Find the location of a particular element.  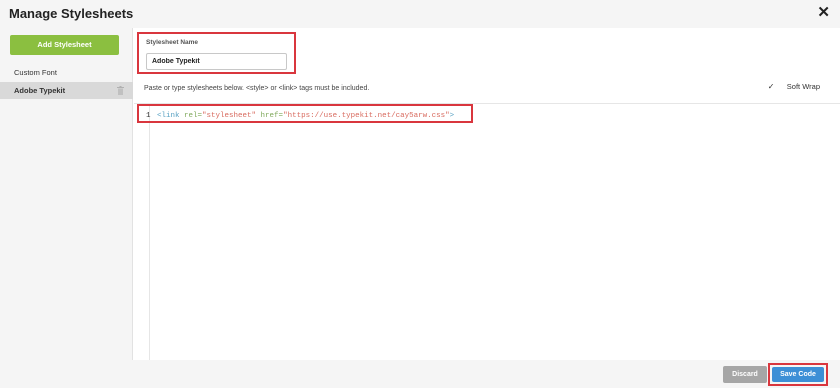

sidebar-item-adobe-typekit: Adobe Typekit is located at coordinates (66, 90).